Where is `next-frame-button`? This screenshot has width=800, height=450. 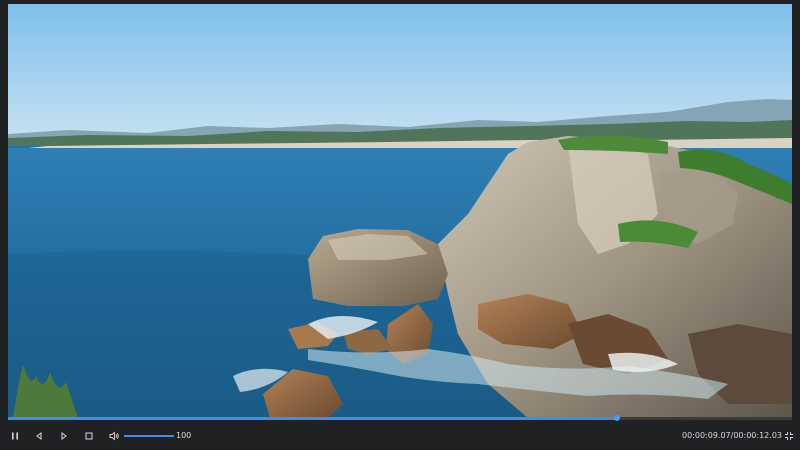
next-frame-button is located at coordinates (64, 436).